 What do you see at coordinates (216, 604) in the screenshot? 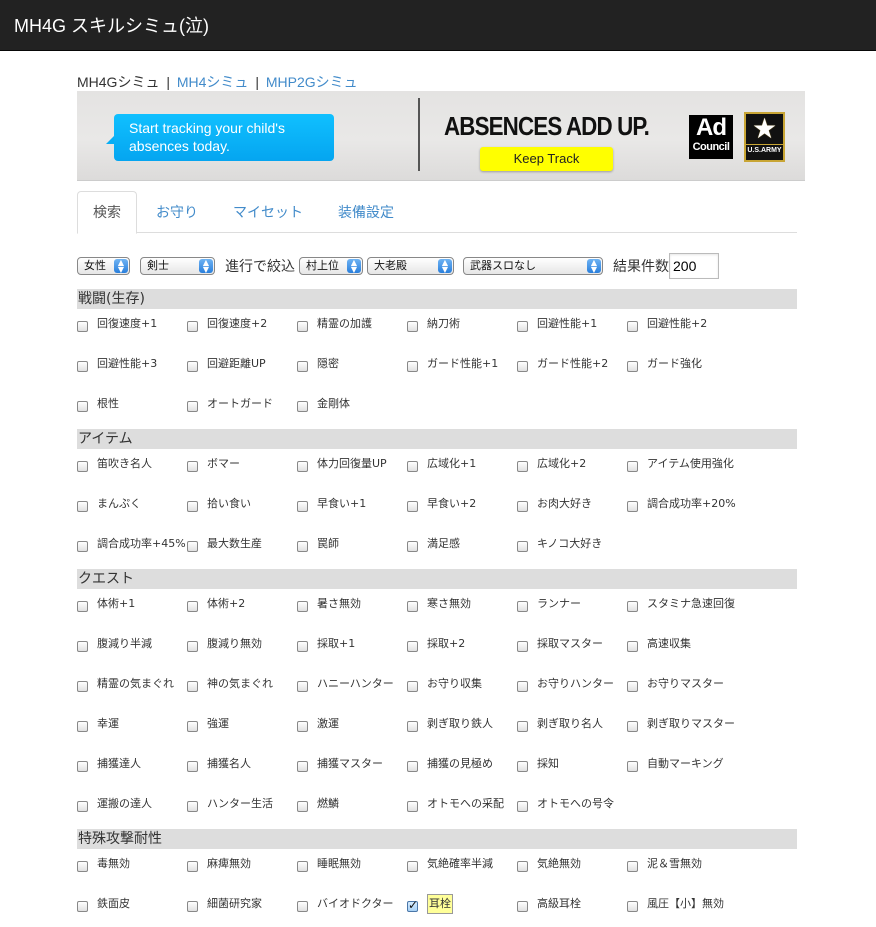
I see `skill-option: 体術+2` at bounding box center [216, 604].